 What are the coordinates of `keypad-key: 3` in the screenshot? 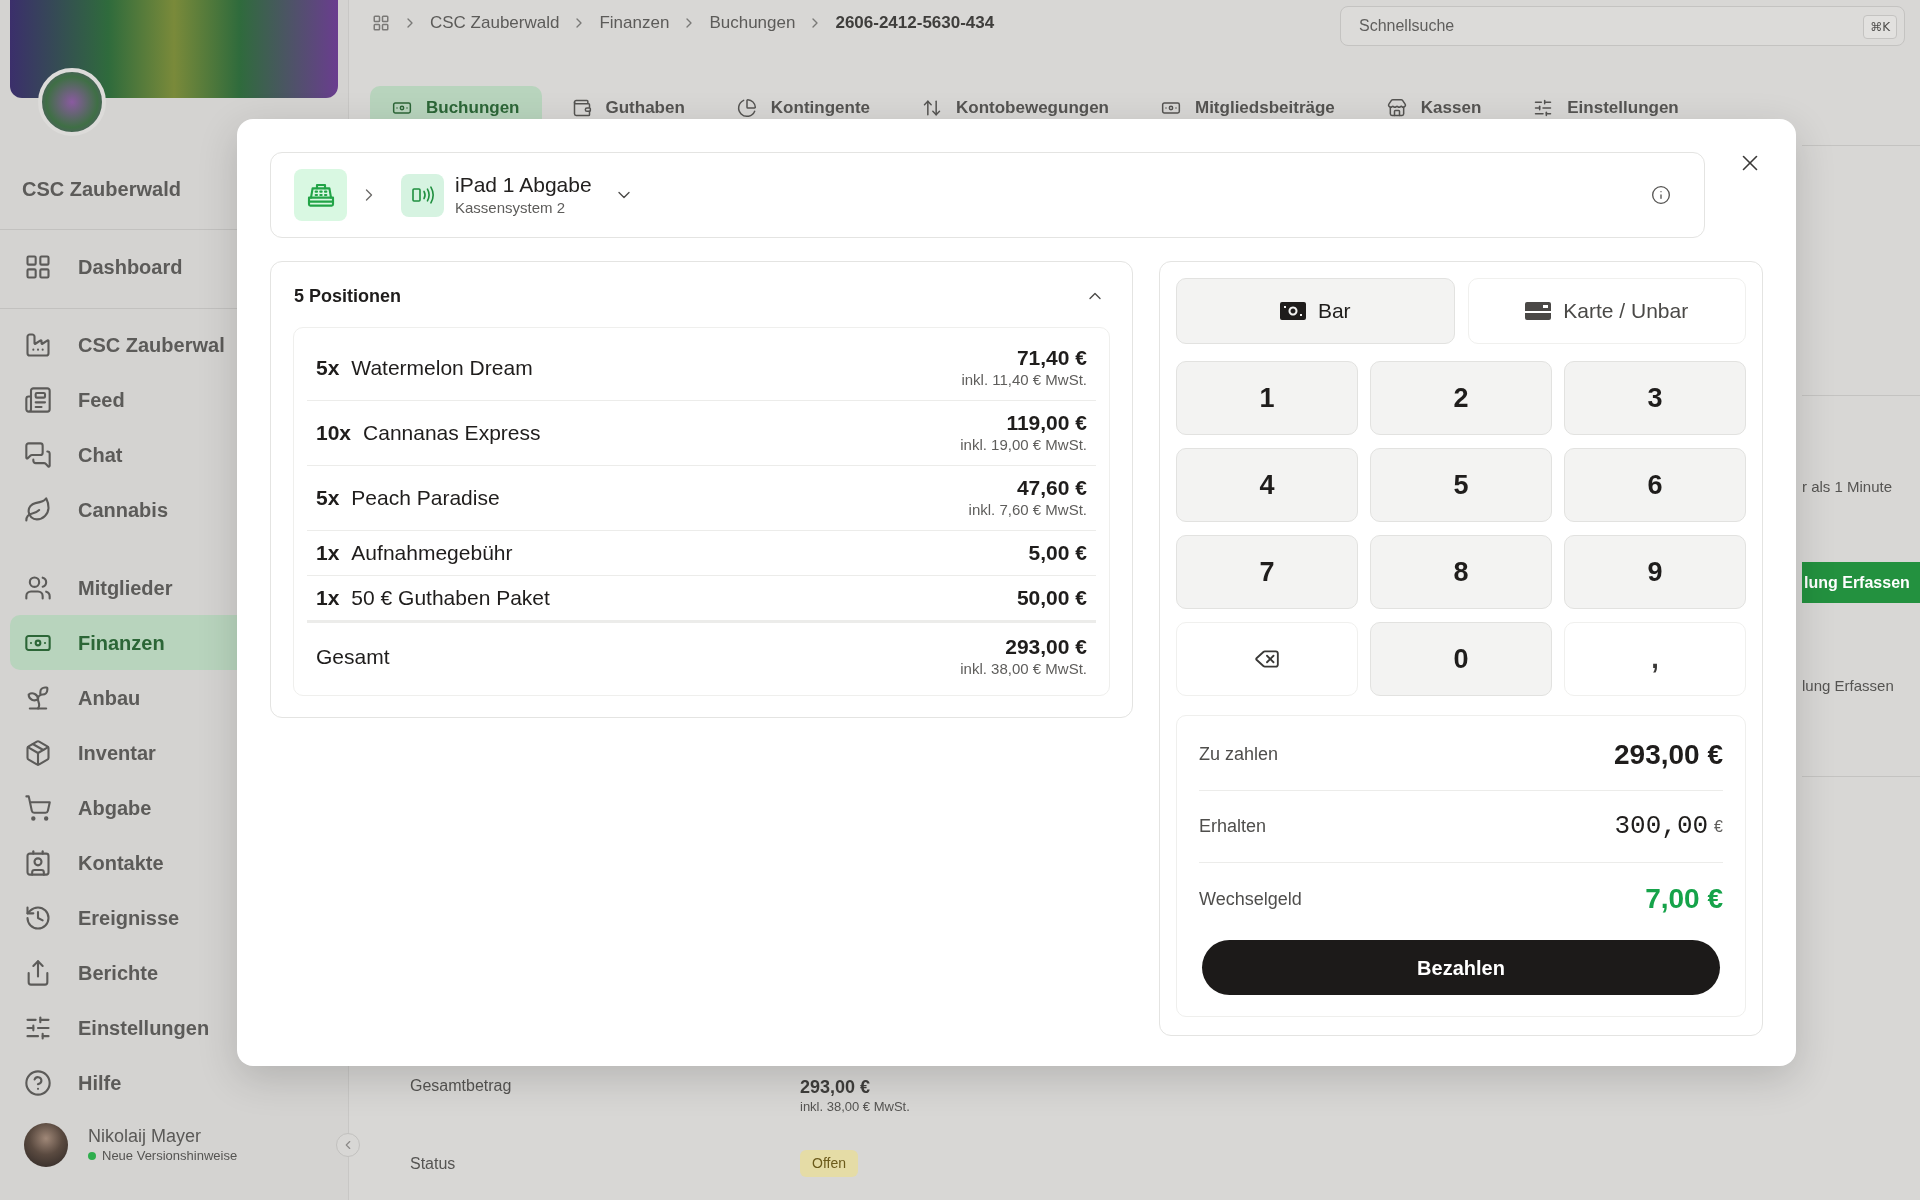 It's located at (1655, 398).